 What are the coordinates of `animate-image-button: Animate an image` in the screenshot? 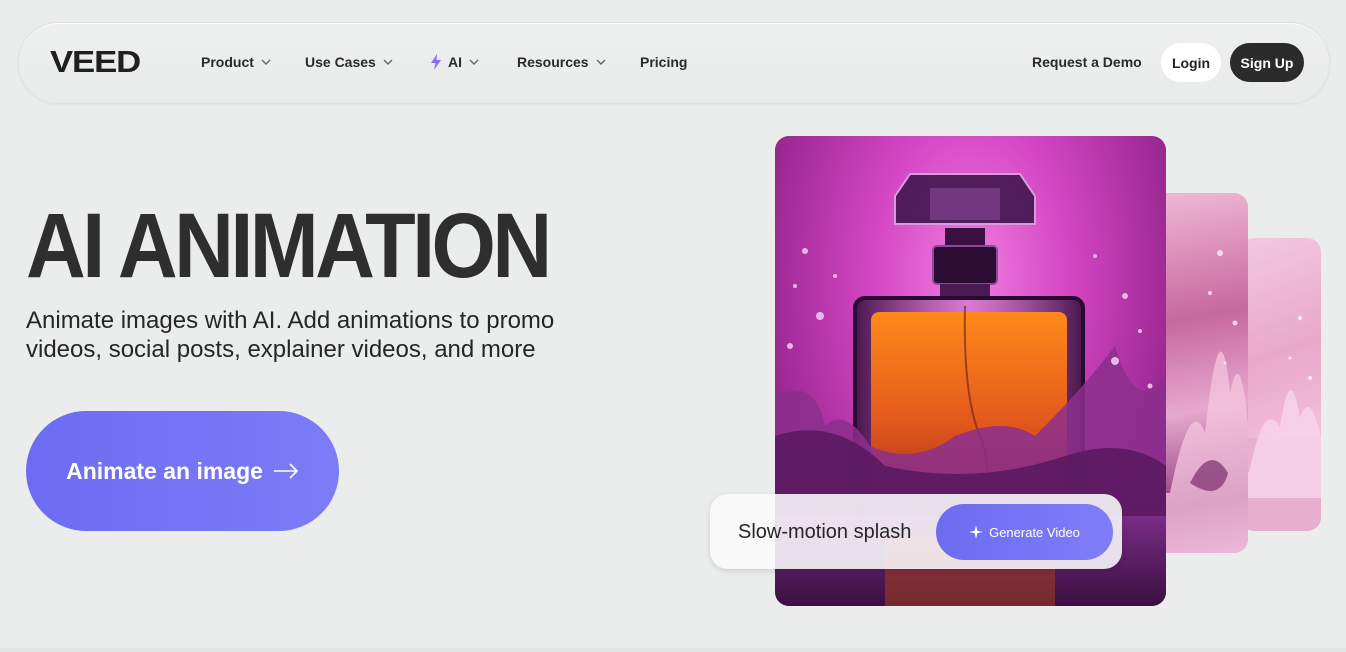 It's located at (182, 471).